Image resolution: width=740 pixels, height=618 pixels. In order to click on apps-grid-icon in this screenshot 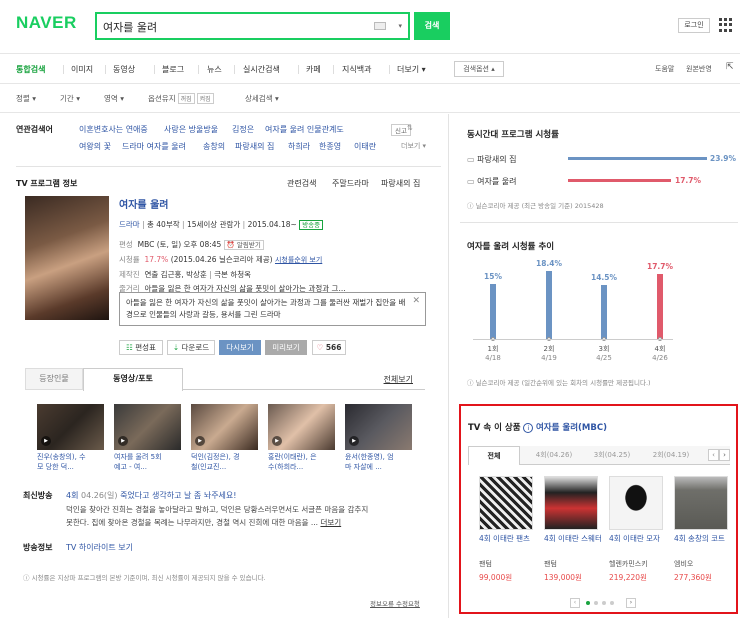, I will do `click(726, 25)`.